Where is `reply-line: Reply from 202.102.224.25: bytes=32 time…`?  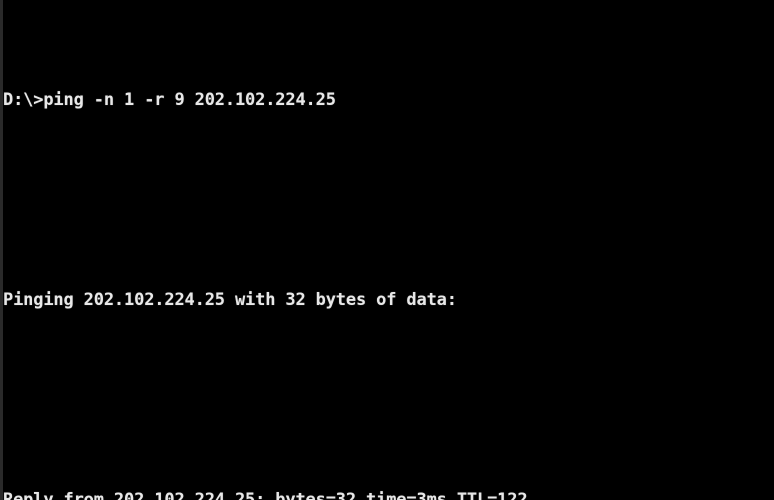
reply-line: Reply from 202.102.224.25: bytes=32 time… is located at coordinates (265, 495).